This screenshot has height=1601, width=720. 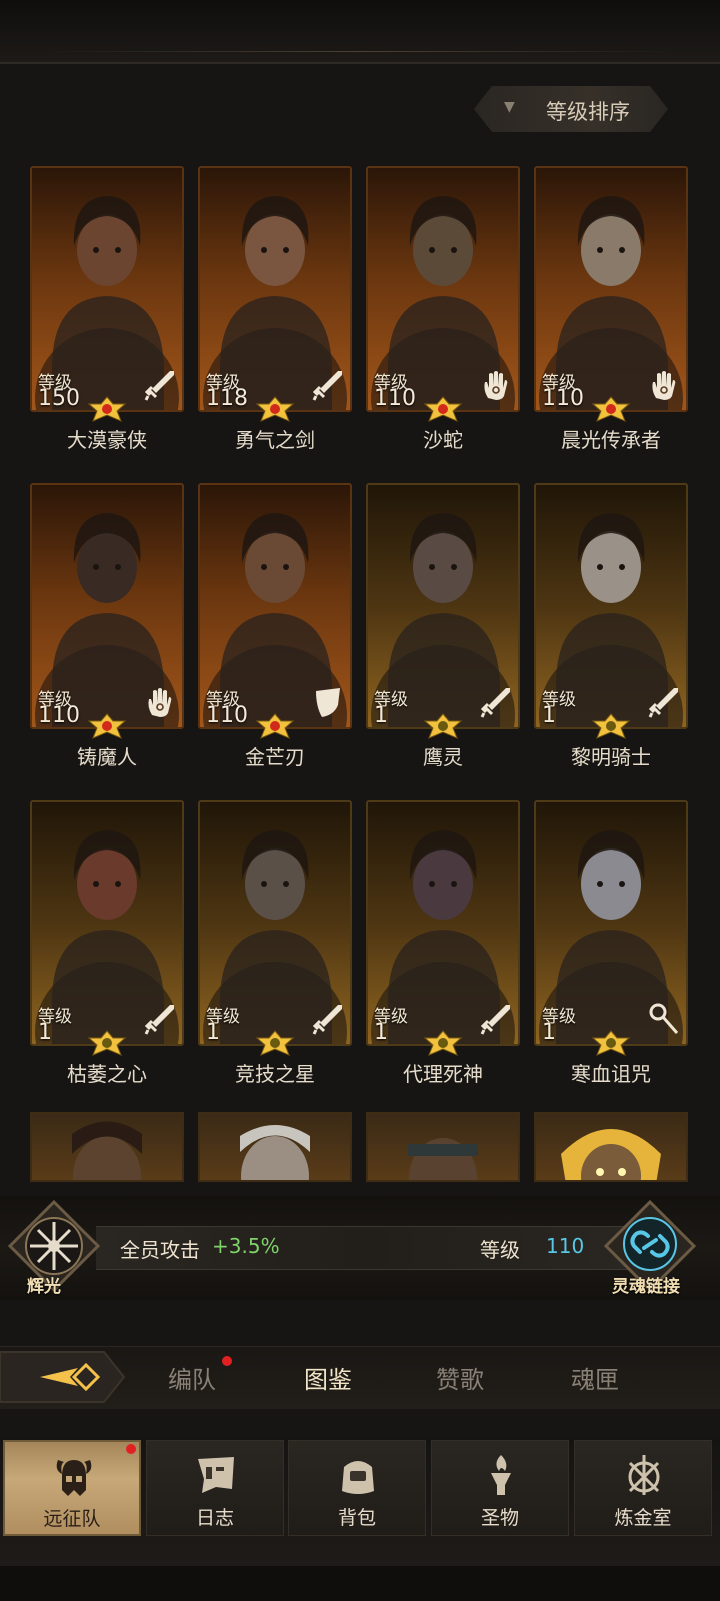 I want to click on tab-anthem: 赞歌, so click(x=460, y=1377).